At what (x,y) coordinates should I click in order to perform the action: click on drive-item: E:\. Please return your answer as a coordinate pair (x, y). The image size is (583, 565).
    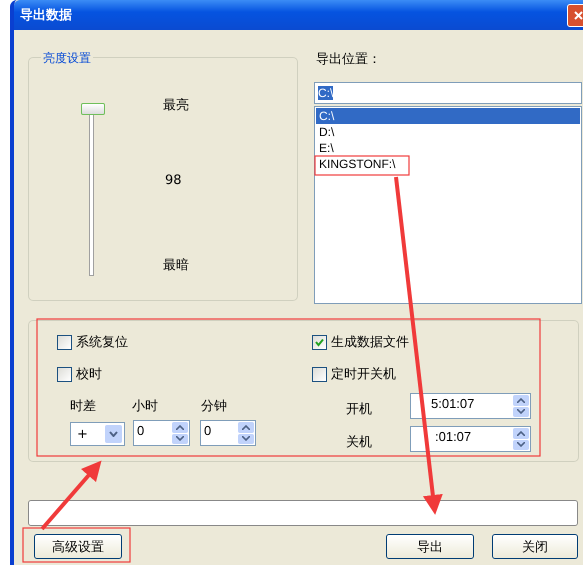
    Looking at the image, I should click on (448, 148).